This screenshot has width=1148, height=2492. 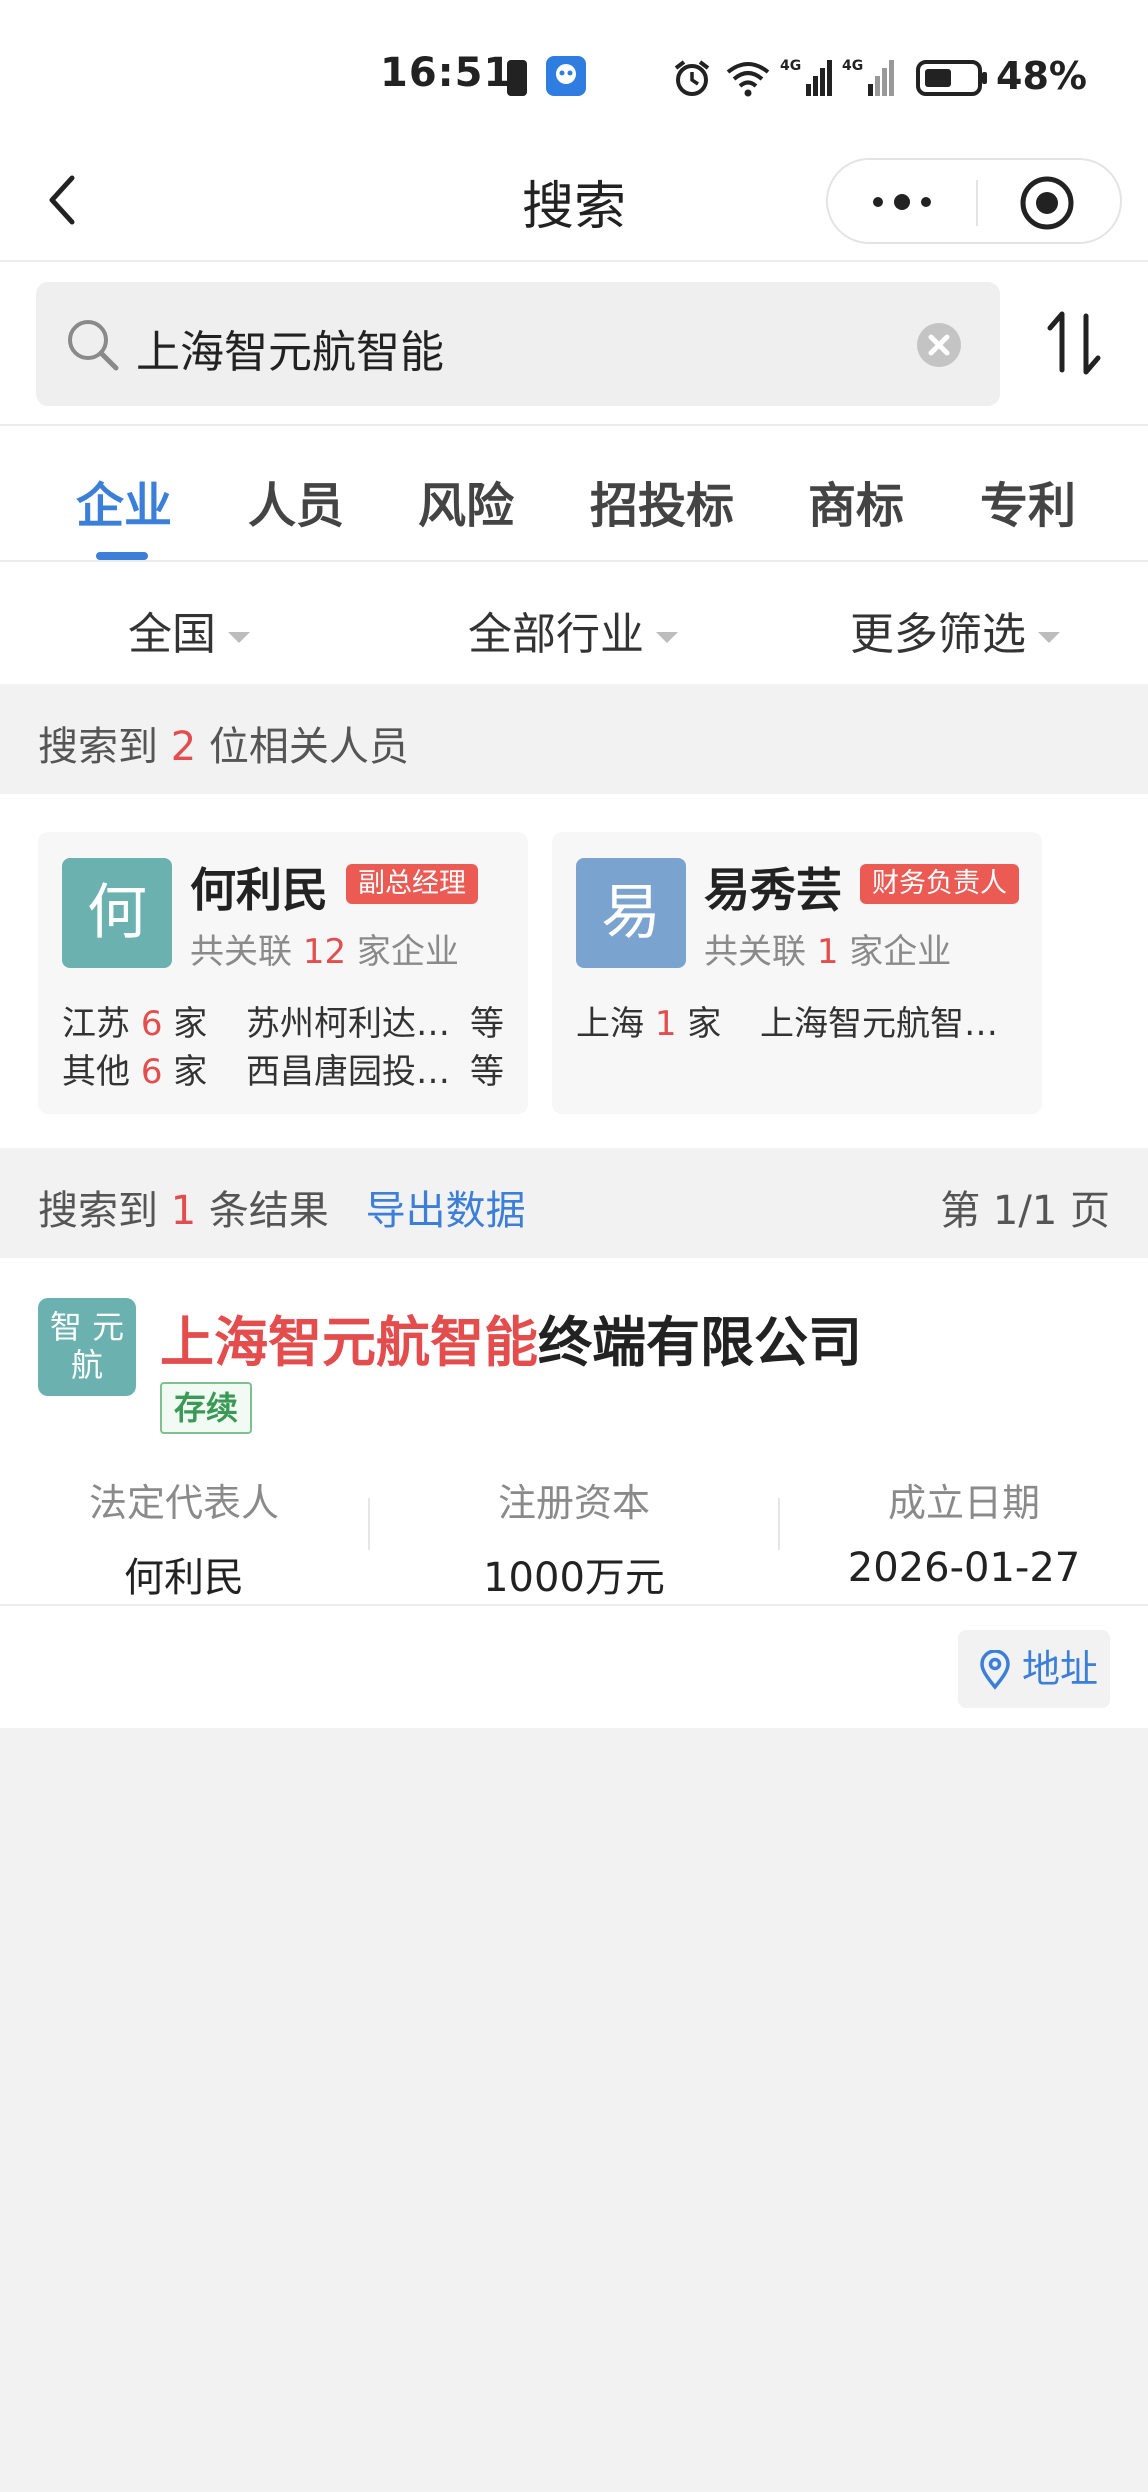 What do you see at coordinates (122, 556) in the screenshot?
I see `active-tab-indicator` at bounding box center [122, 556].